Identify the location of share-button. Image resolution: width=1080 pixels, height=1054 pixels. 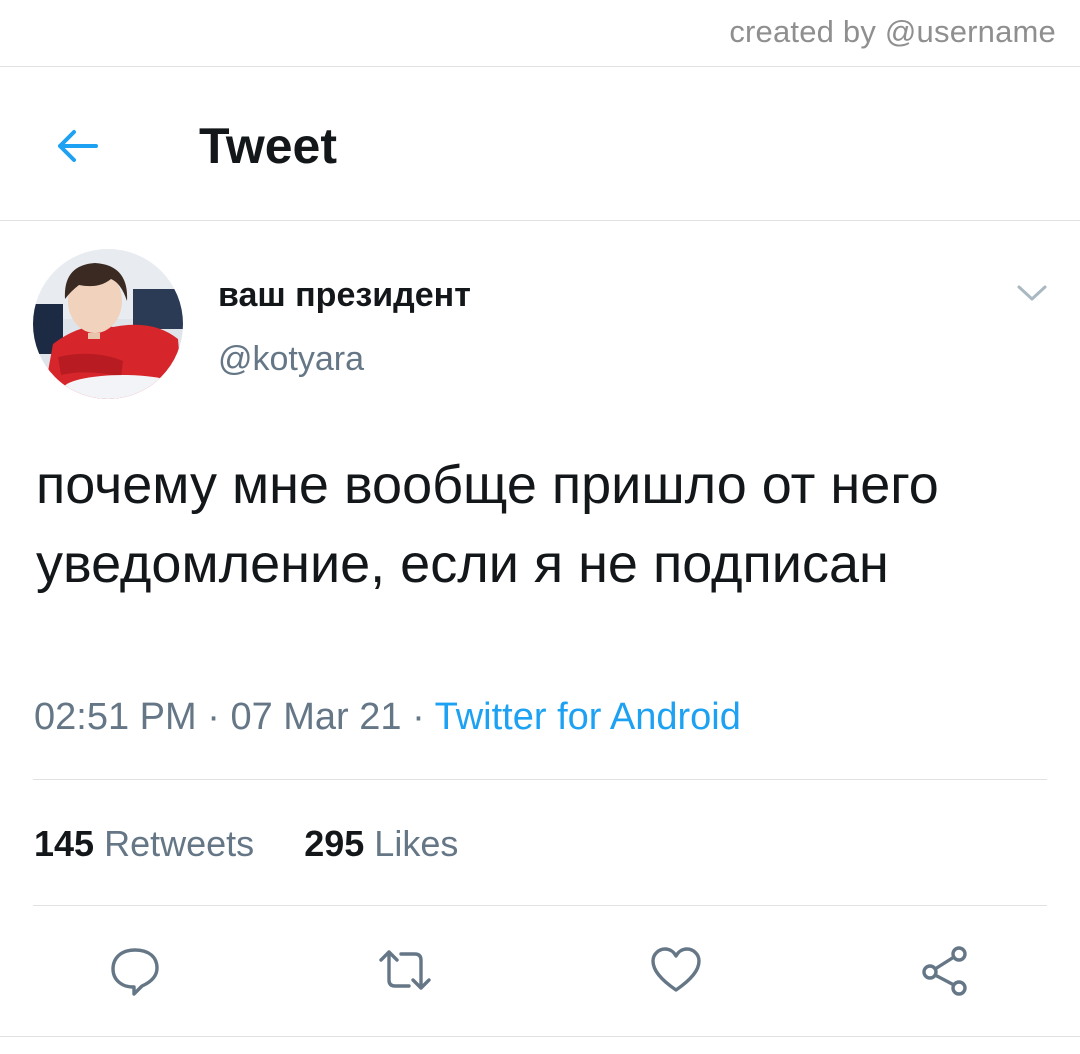
(945, 970).